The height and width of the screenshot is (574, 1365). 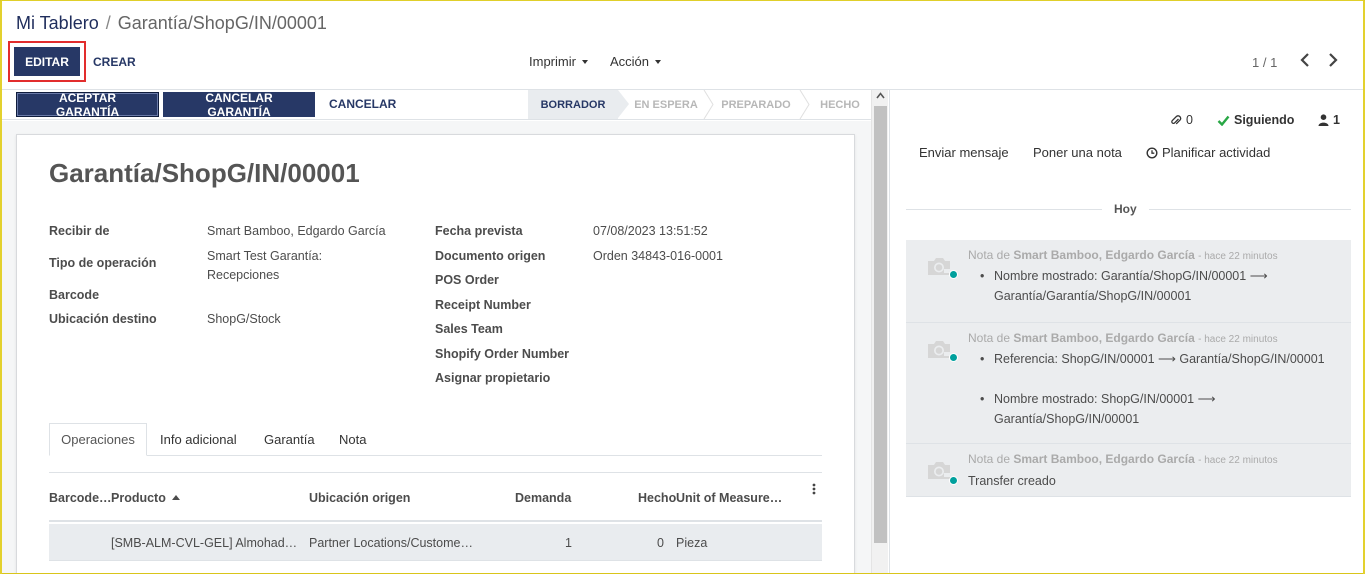 What do you see at coordinates (1305, 60) in the screenshot?
I see `chevron-left-icon` at bounding box center [1305, 60].